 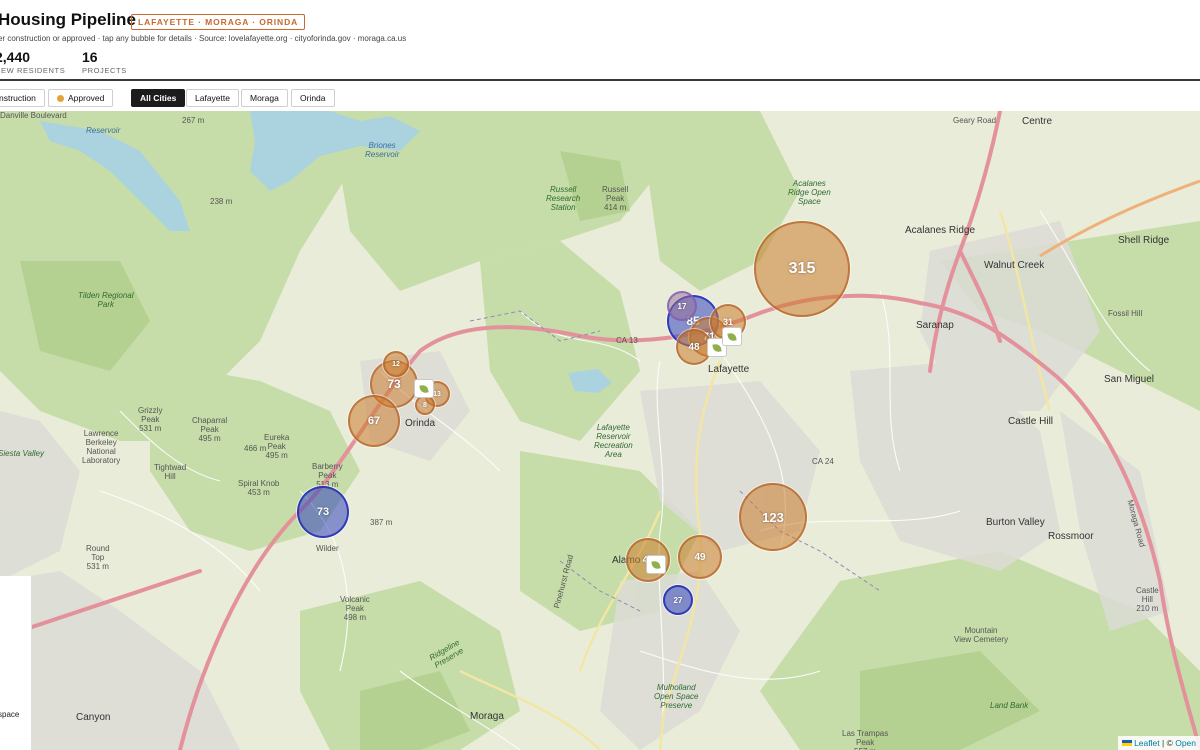 What do you see at coordinates (1144, 240) in the screenshot?
I see `map-label: Shell Ridge` at bounding box center [1144, 240].